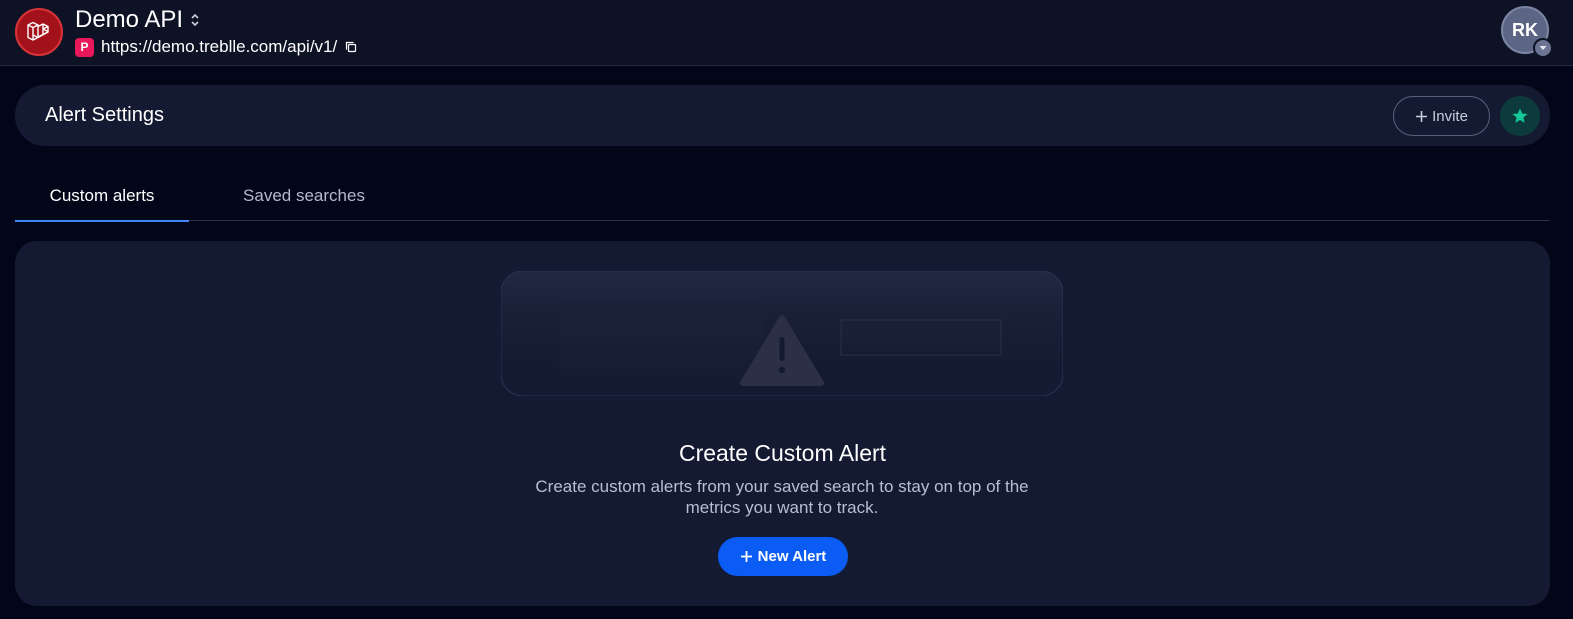 The width and height of the screenshot is (1573, 619). What do you see at coordinates (782, 453) in the screenshot?
I see `empty-state-title: Create Custom Alert` at bounding box center [782, 453].